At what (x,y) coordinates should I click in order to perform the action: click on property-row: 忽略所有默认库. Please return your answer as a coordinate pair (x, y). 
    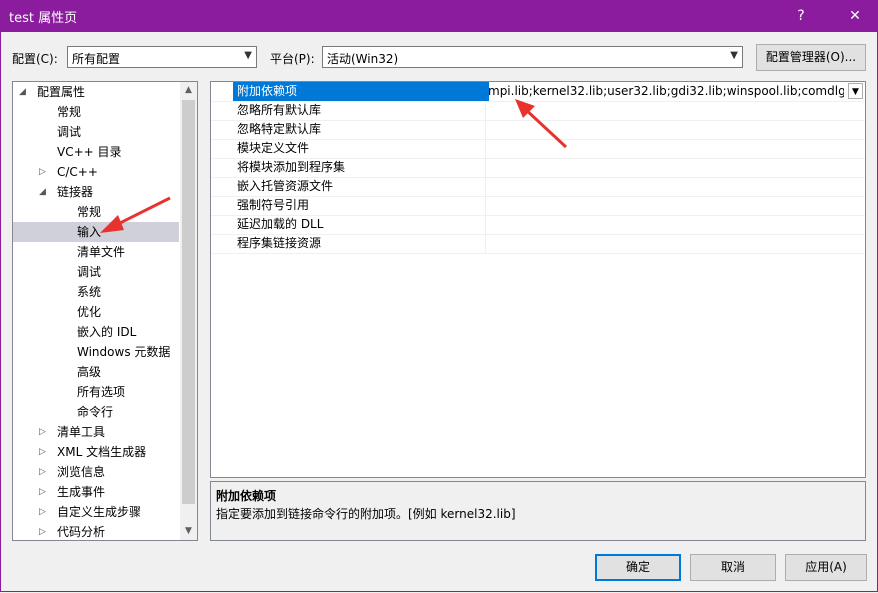
    Looking at the image, I should click on (538, 111).